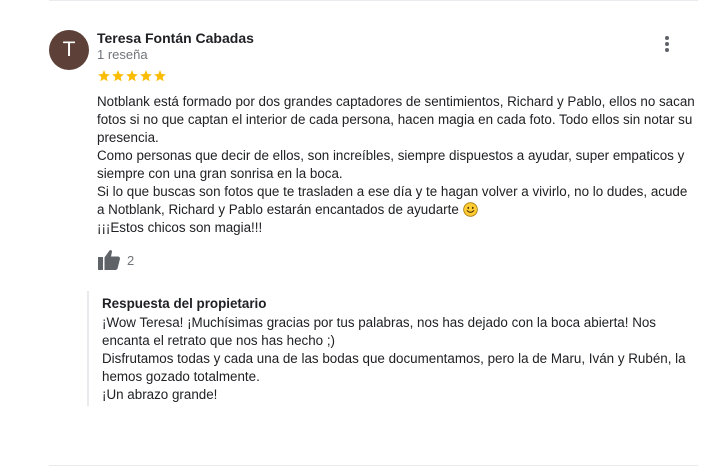 This screenshot has width=716, height=475. Describe the element at coordinates (184, 303) in the screenshot. I see `owner-response-title: Respuesta del propietario` at that location.